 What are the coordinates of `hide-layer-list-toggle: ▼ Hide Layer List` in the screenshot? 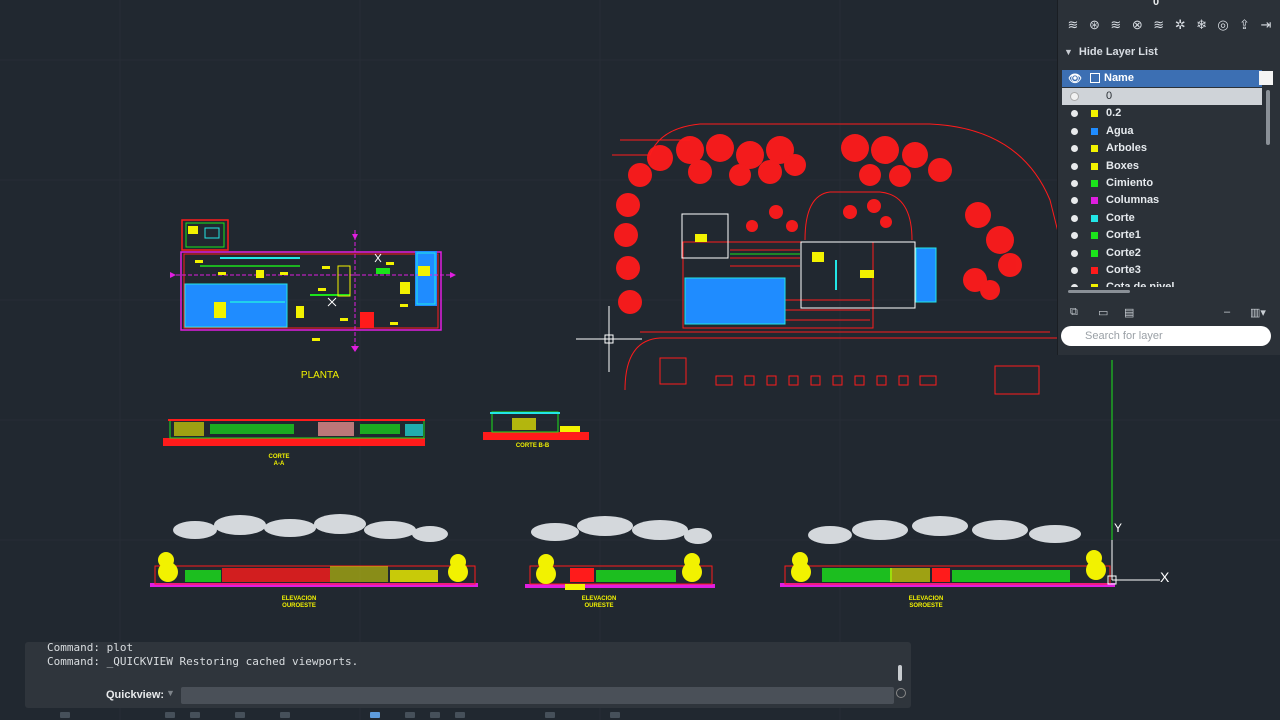 It's located at (1111, 52).